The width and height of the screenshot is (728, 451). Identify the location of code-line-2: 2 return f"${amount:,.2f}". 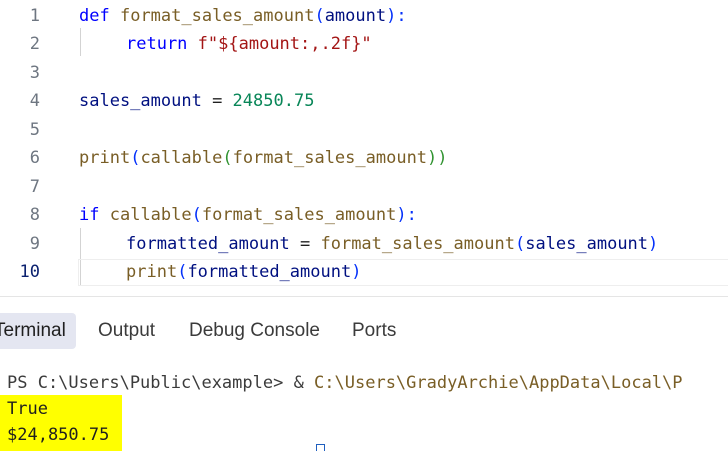
(364, 44).